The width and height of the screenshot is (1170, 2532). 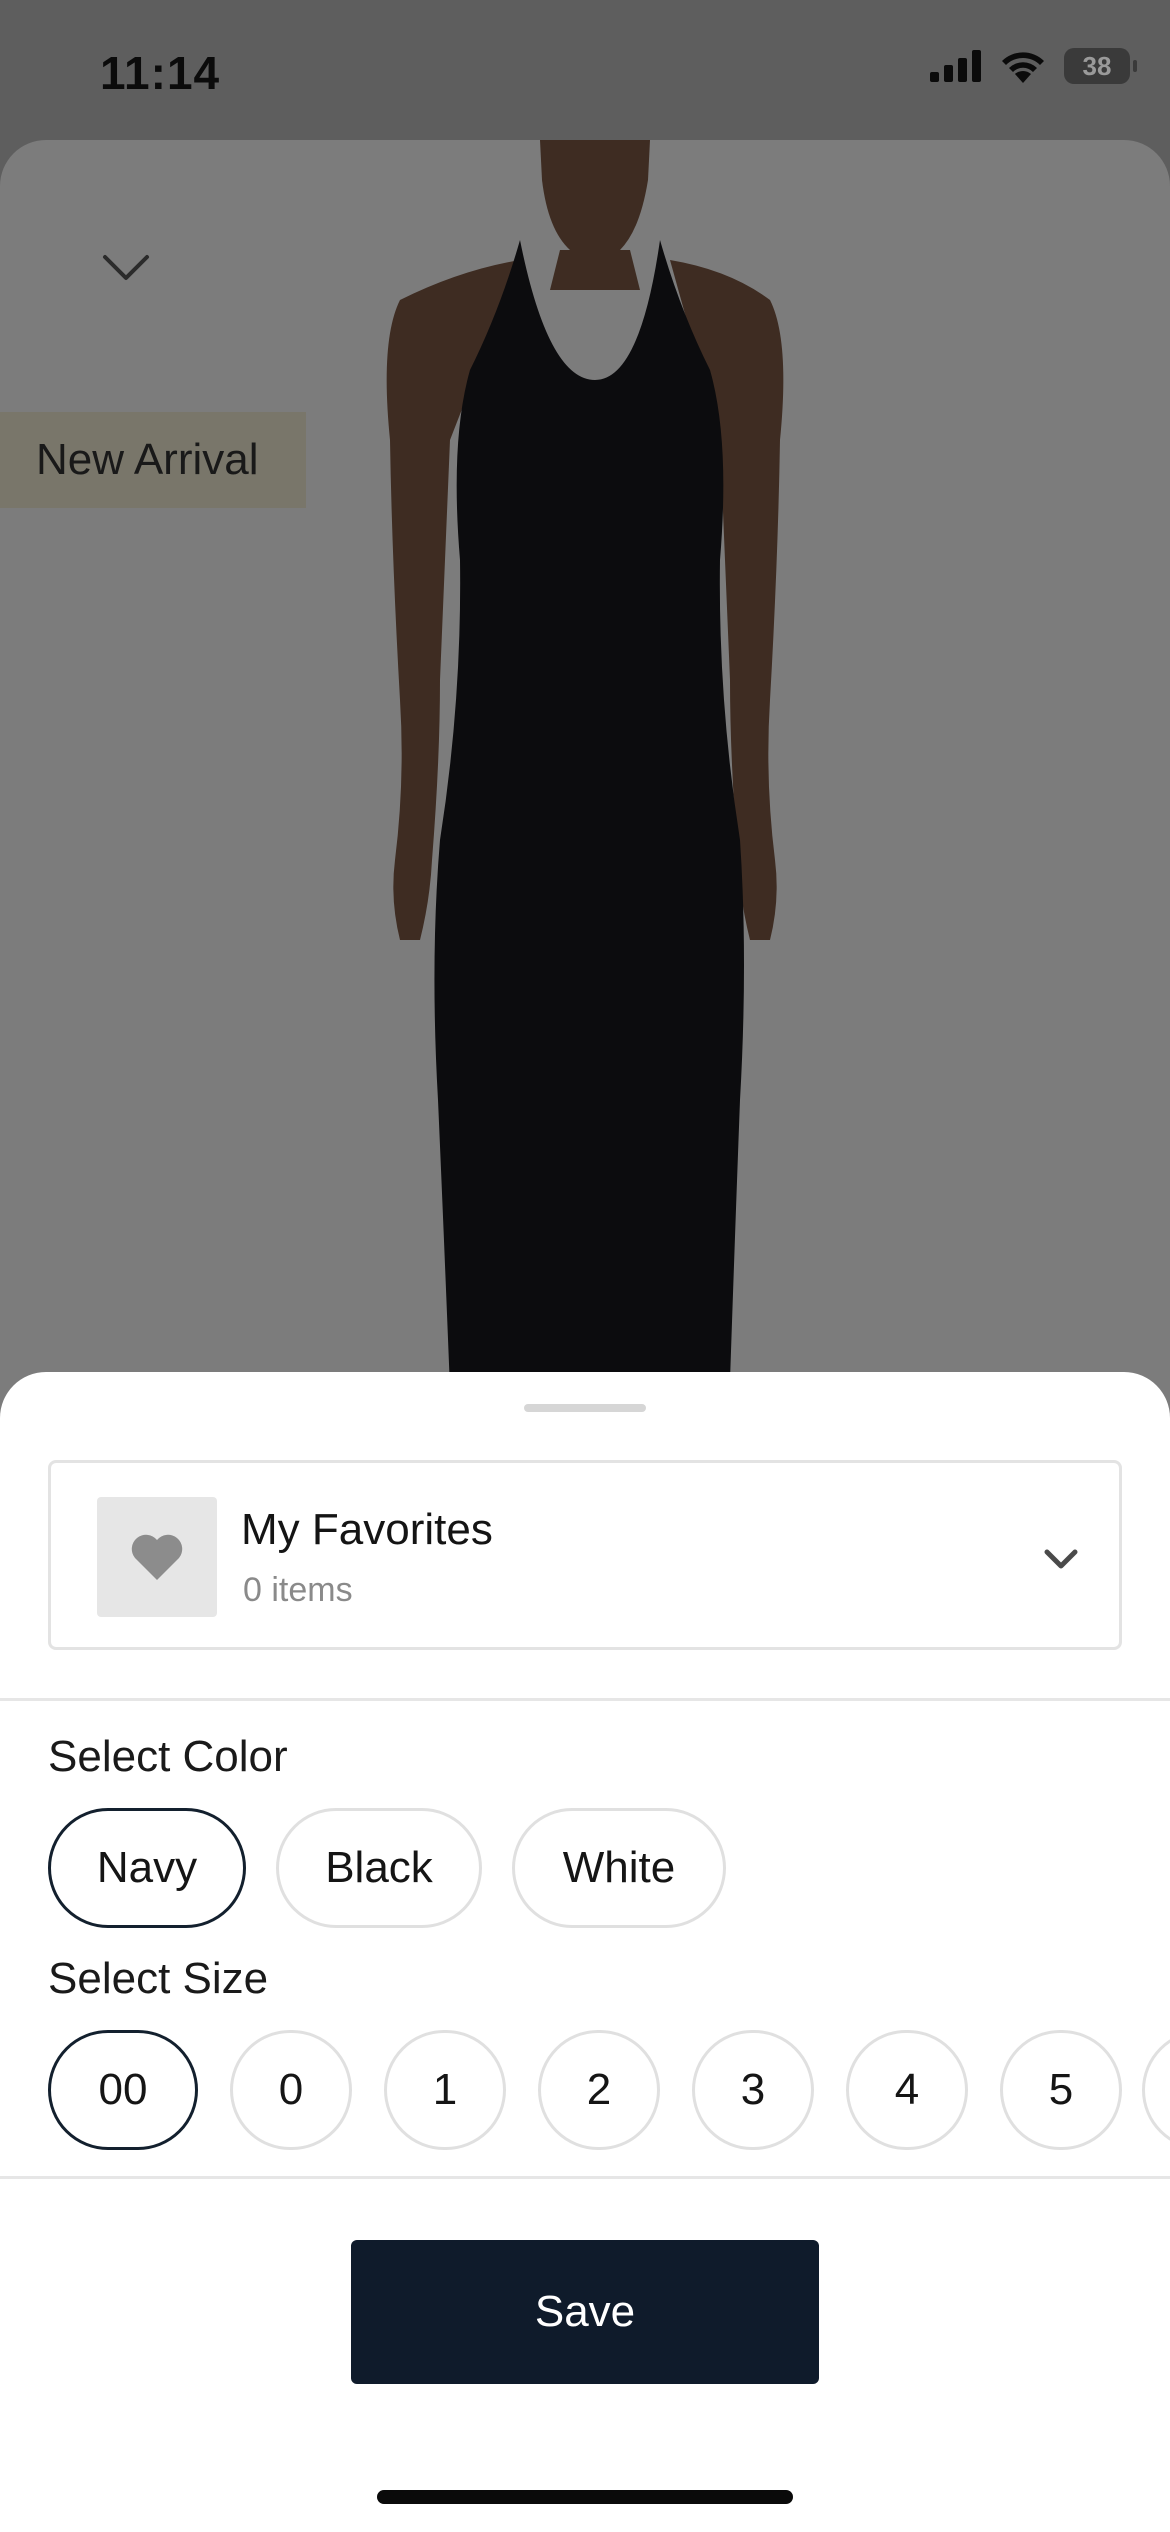 What do you see at coordinates (585, 1408) in the screenshot?
I see `sheet-grabber` at bounding box center [585, 1408].